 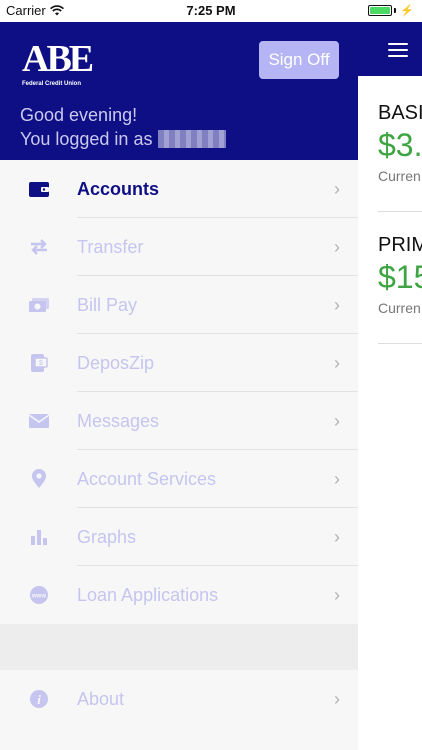 I want to click on greeting-text: Good evening!, so click(x=79, y=115).